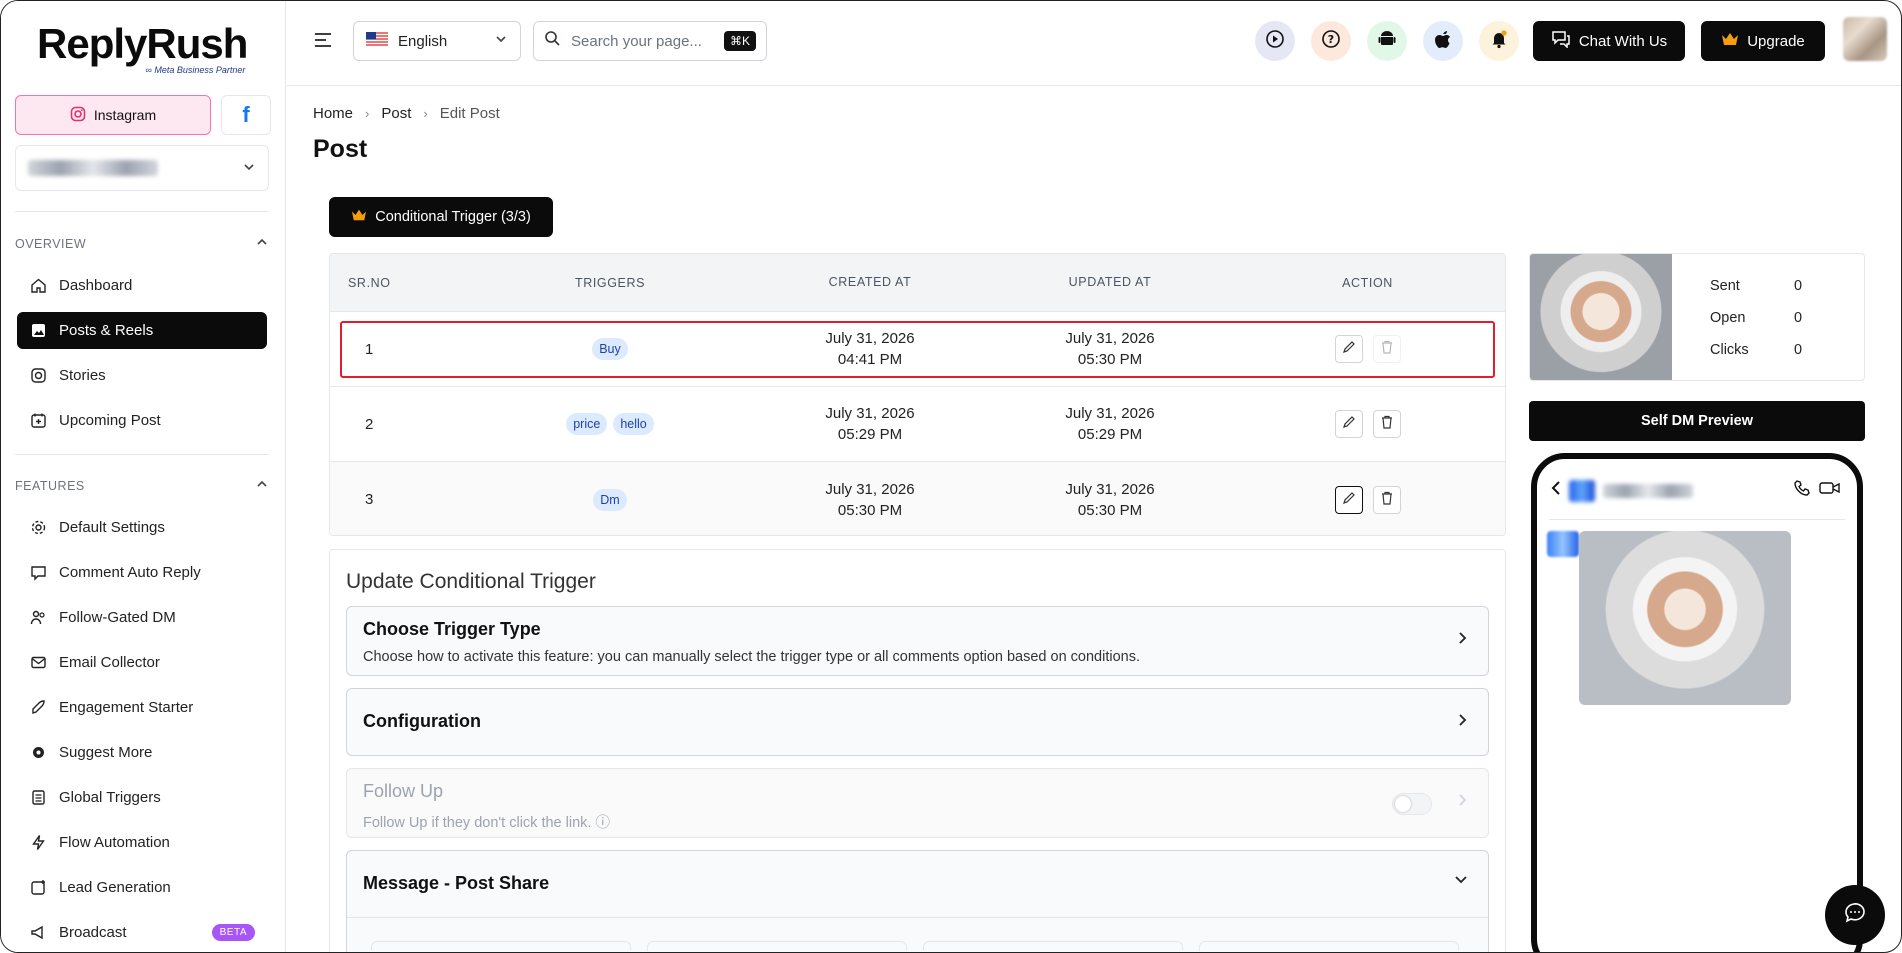 Image resolution: width=1902 pixels, height=953 pixels. I want to click on trigger-tag: Dm, so click(610, 499).